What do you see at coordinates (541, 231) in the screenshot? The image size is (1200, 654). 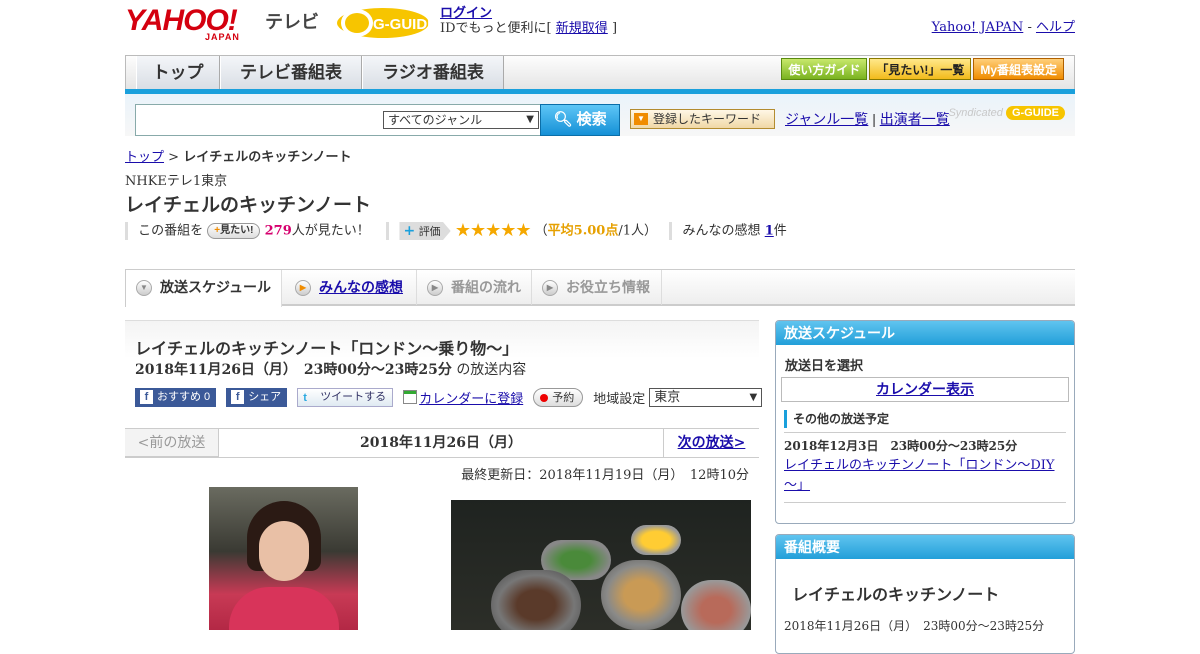 I see `rating-open: （` at bounding box center [541, 231].